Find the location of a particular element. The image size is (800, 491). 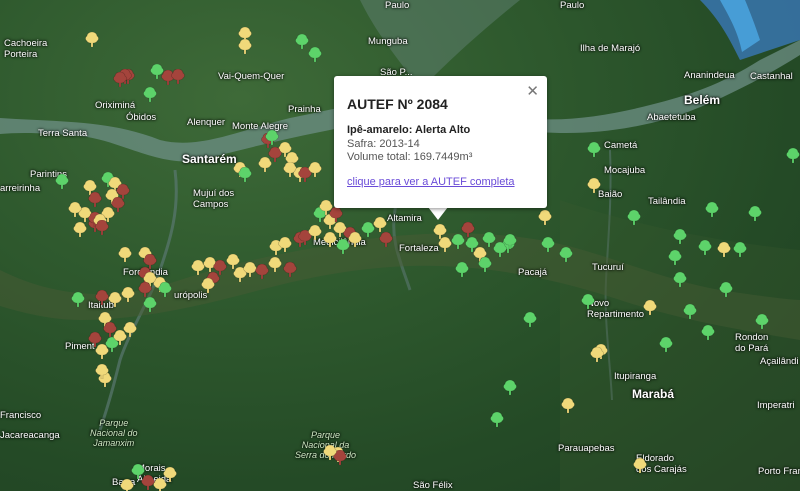

place-label-terra-santa: Terra Santa is located at coordinates (63, 133).